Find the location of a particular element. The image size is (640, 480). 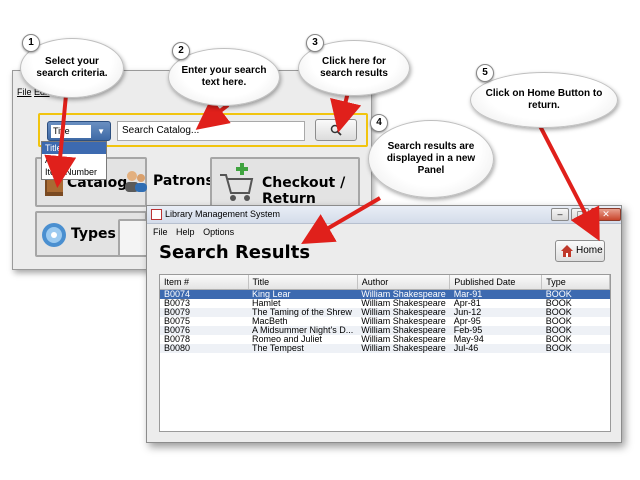

callout-3-number: 3 is located at coordinates (315, 43).